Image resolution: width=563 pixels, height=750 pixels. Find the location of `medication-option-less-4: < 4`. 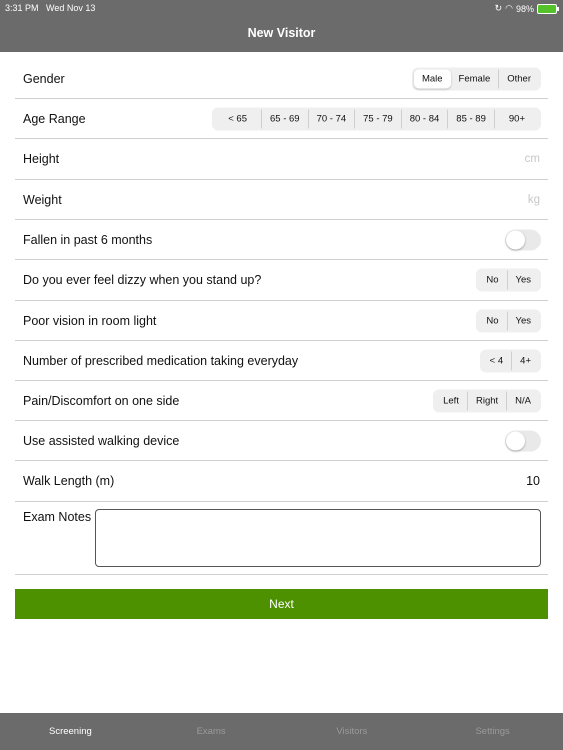

medication-option-less-4: < 4 is located at coordinates (496, 360).